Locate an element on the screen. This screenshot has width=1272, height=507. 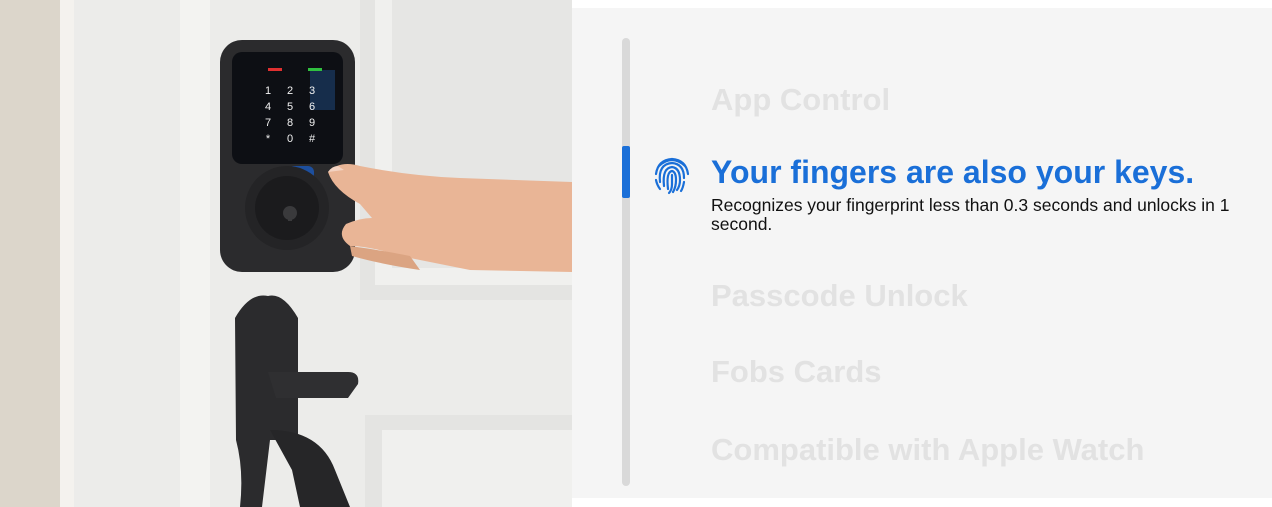
feature-item-fobs-cards: Fobs Cards is located at coordinates (796, 372).